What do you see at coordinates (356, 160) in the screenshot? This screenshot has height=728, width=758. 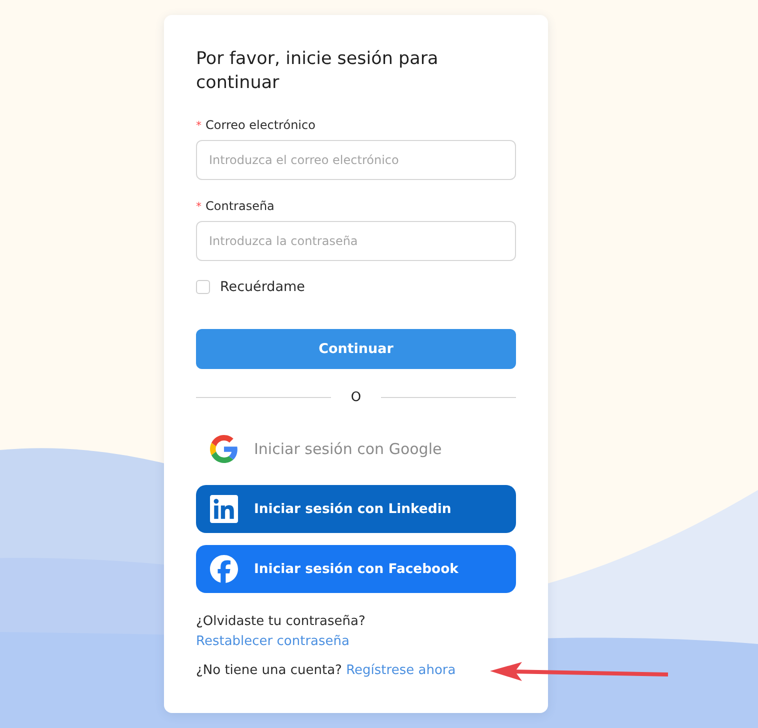 I see `email-field: Introduzca el correo electrónico` at bounding box center [356, 160].